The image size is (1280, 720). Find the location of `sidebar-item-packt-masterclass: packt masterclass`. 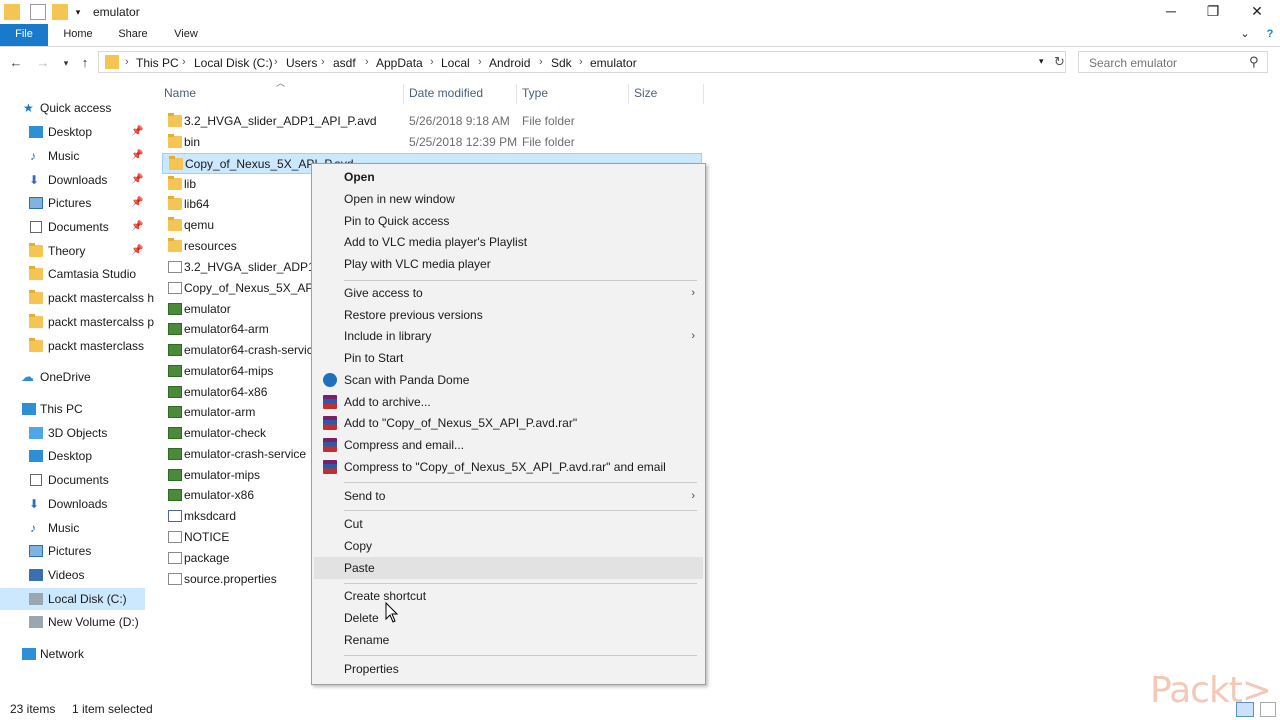

sidebar-item-packt-masterclass: packt masterclass is located at coordinates (72, 346).